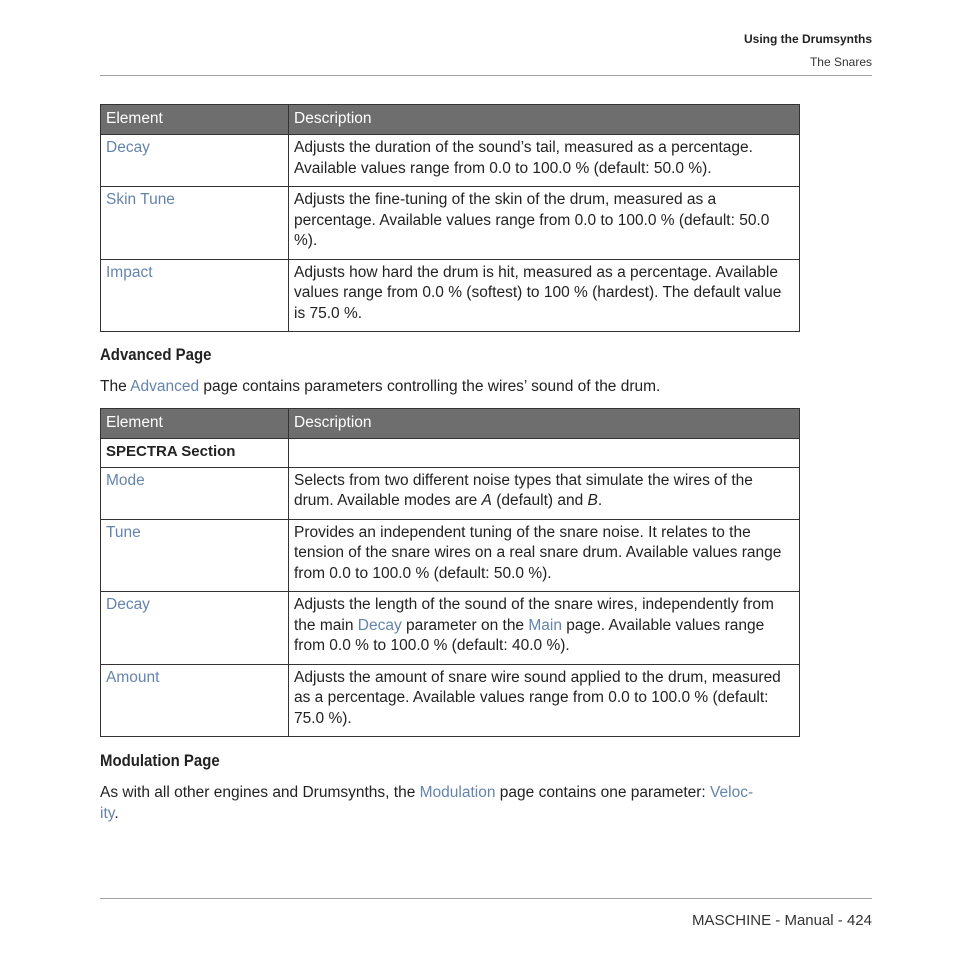 The width and height of the screenshot is (954, 954). What do you see at coordinates (115, 386) in the screenshot?
I see `intro-text: The` at bounding box center [115, 386].